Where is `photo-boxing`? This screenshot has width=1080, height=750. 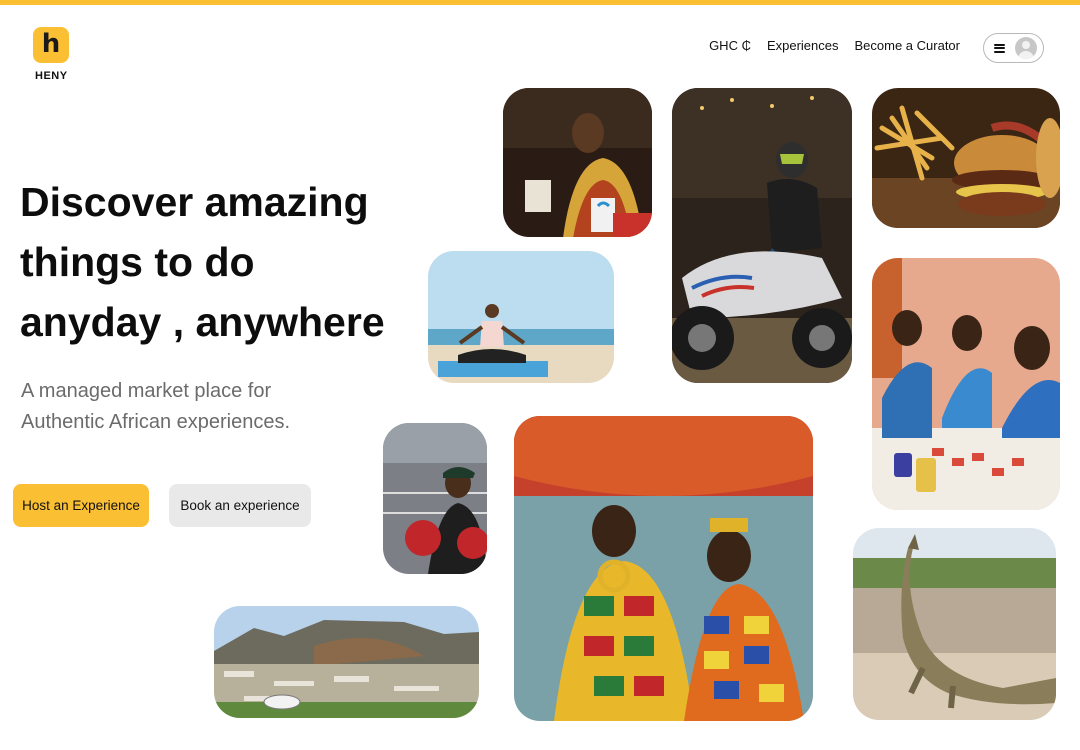
photo-boxing is located at coordinates (435, 498).